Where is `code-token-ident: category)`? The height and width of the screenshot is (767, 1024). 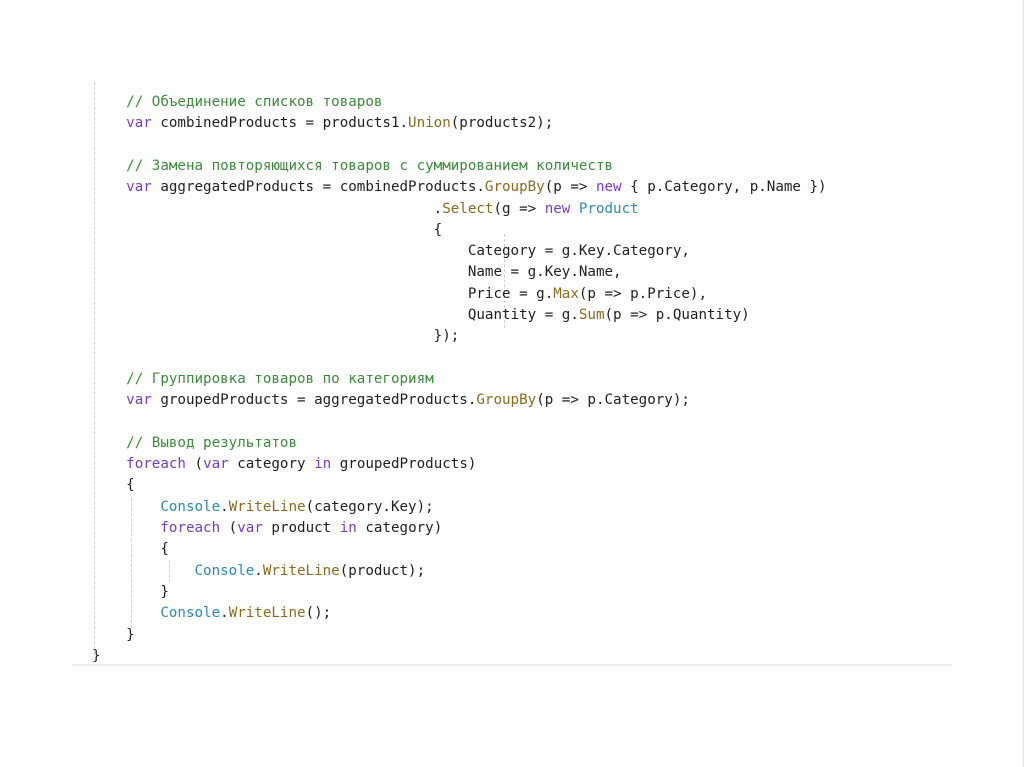
code-token-ident: category) is located at coordinates (399, 528).